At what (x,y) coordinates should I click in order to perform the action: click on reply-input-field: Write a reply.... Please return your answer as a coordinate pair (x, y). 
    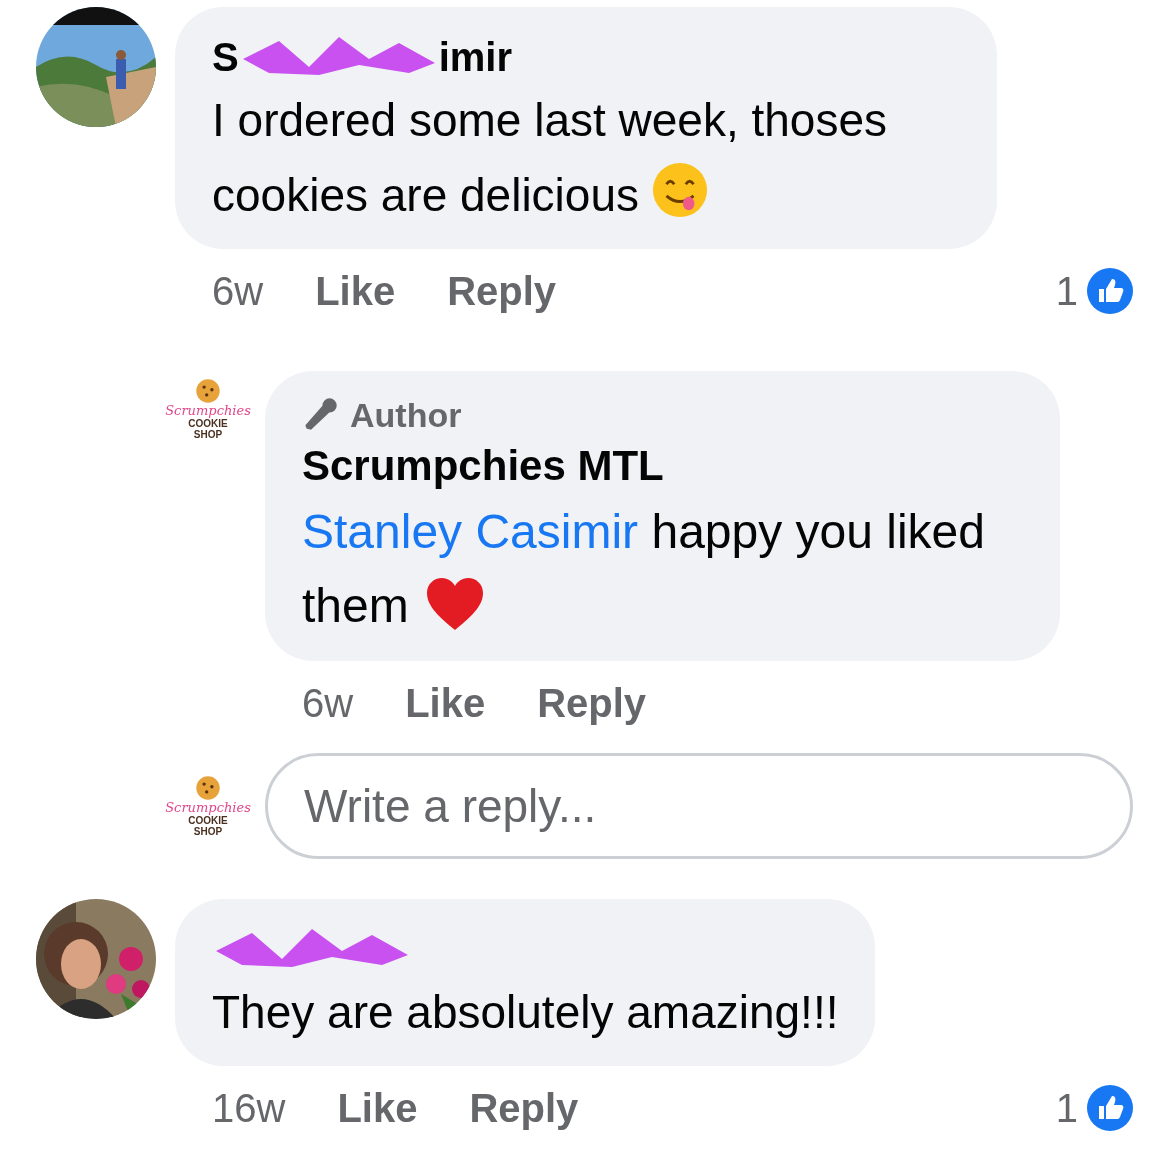
    Looking at the image, I should click on (699, 806).